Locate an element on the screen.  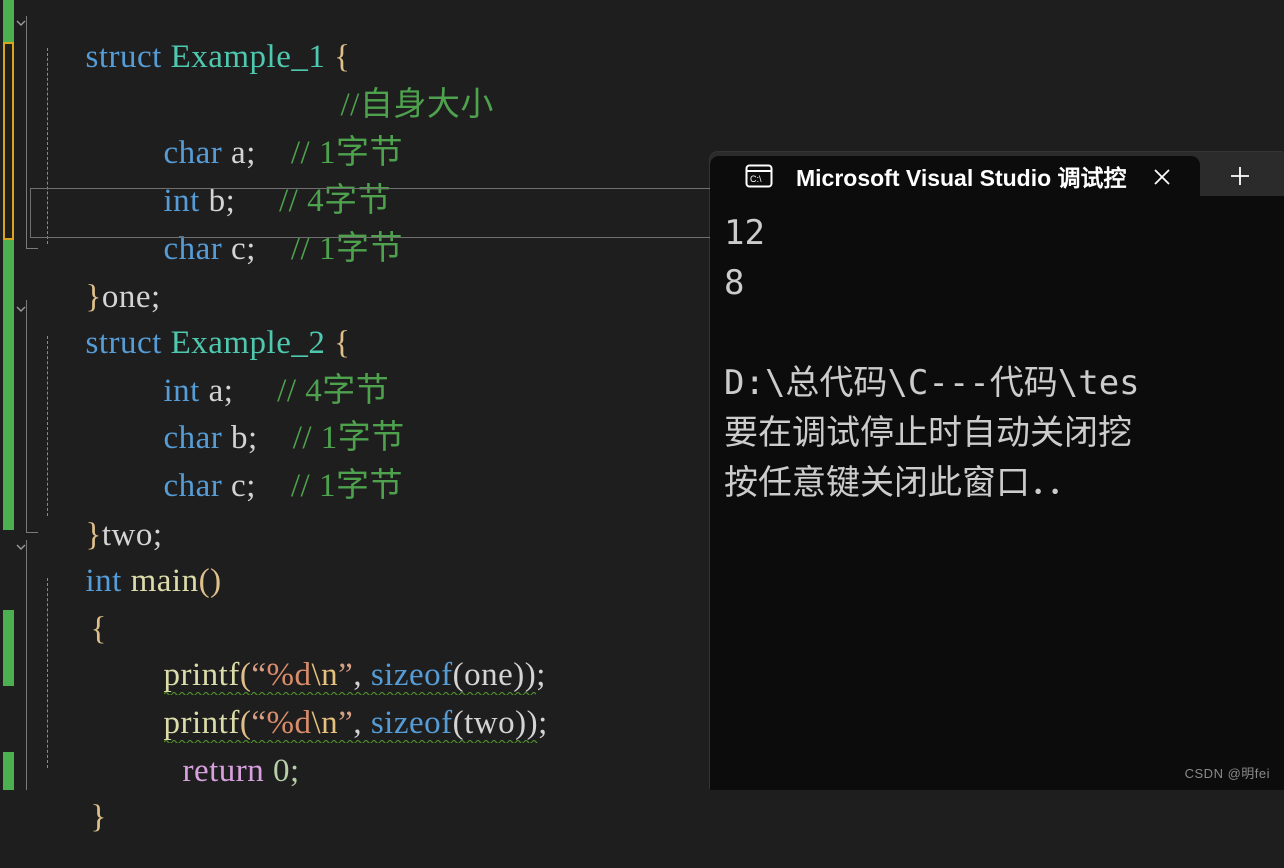
token-keyword-sizeof: sizeof is located at coordinates (411, 723).